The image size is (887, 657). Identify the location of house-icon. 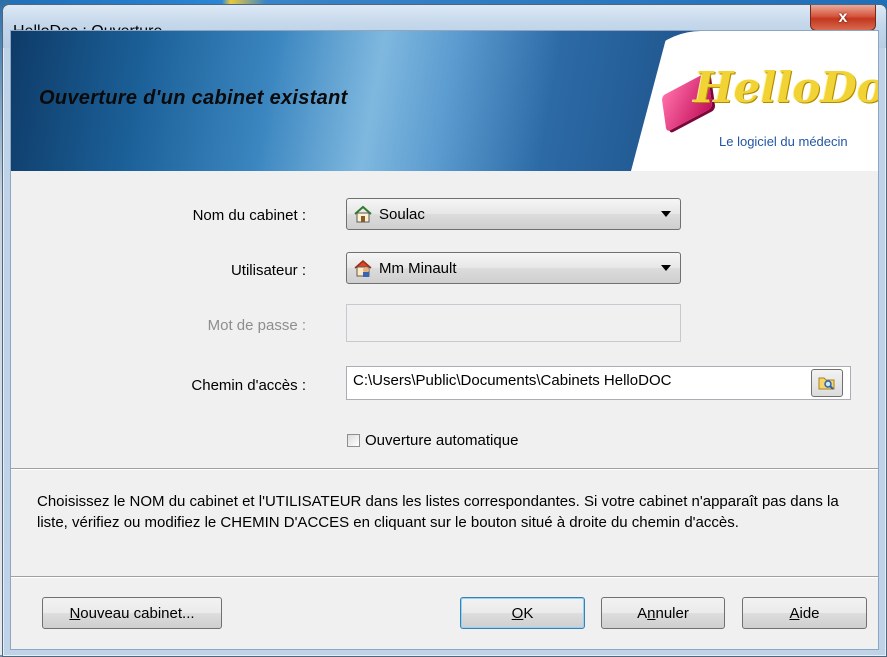
(363, 214).